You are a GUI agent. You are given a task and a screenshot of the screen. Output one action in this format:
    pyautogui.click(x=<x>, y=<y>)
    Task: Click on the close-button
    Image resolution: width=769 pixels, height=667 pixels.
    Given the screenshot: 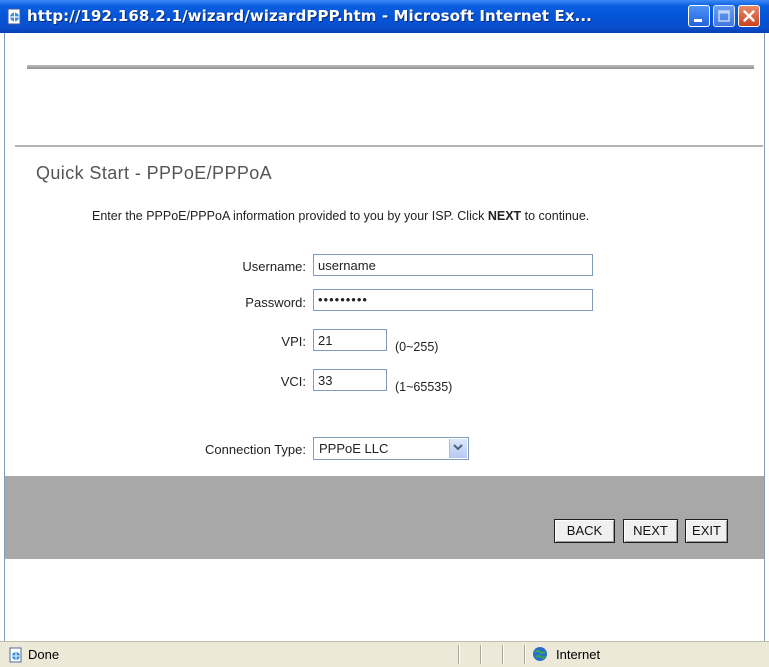 What is the action you would take?
    pyautogui.click(x=749, y=16)
    